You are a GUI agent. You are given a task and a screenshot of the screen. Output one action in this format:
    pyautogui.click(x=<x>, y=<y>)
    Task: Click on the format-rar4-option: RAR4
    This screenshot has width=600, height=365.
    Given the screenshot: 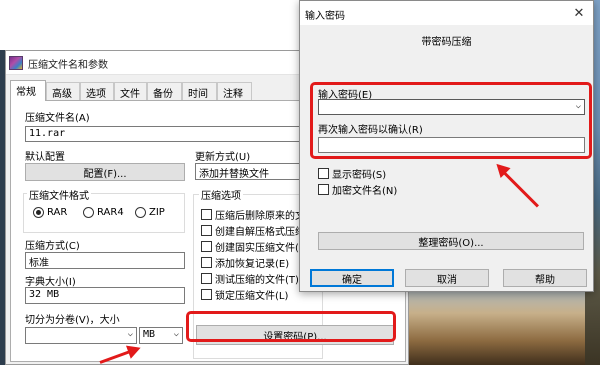 What is the action you would take?
    pyautogui.click(x=103, y=212)
    